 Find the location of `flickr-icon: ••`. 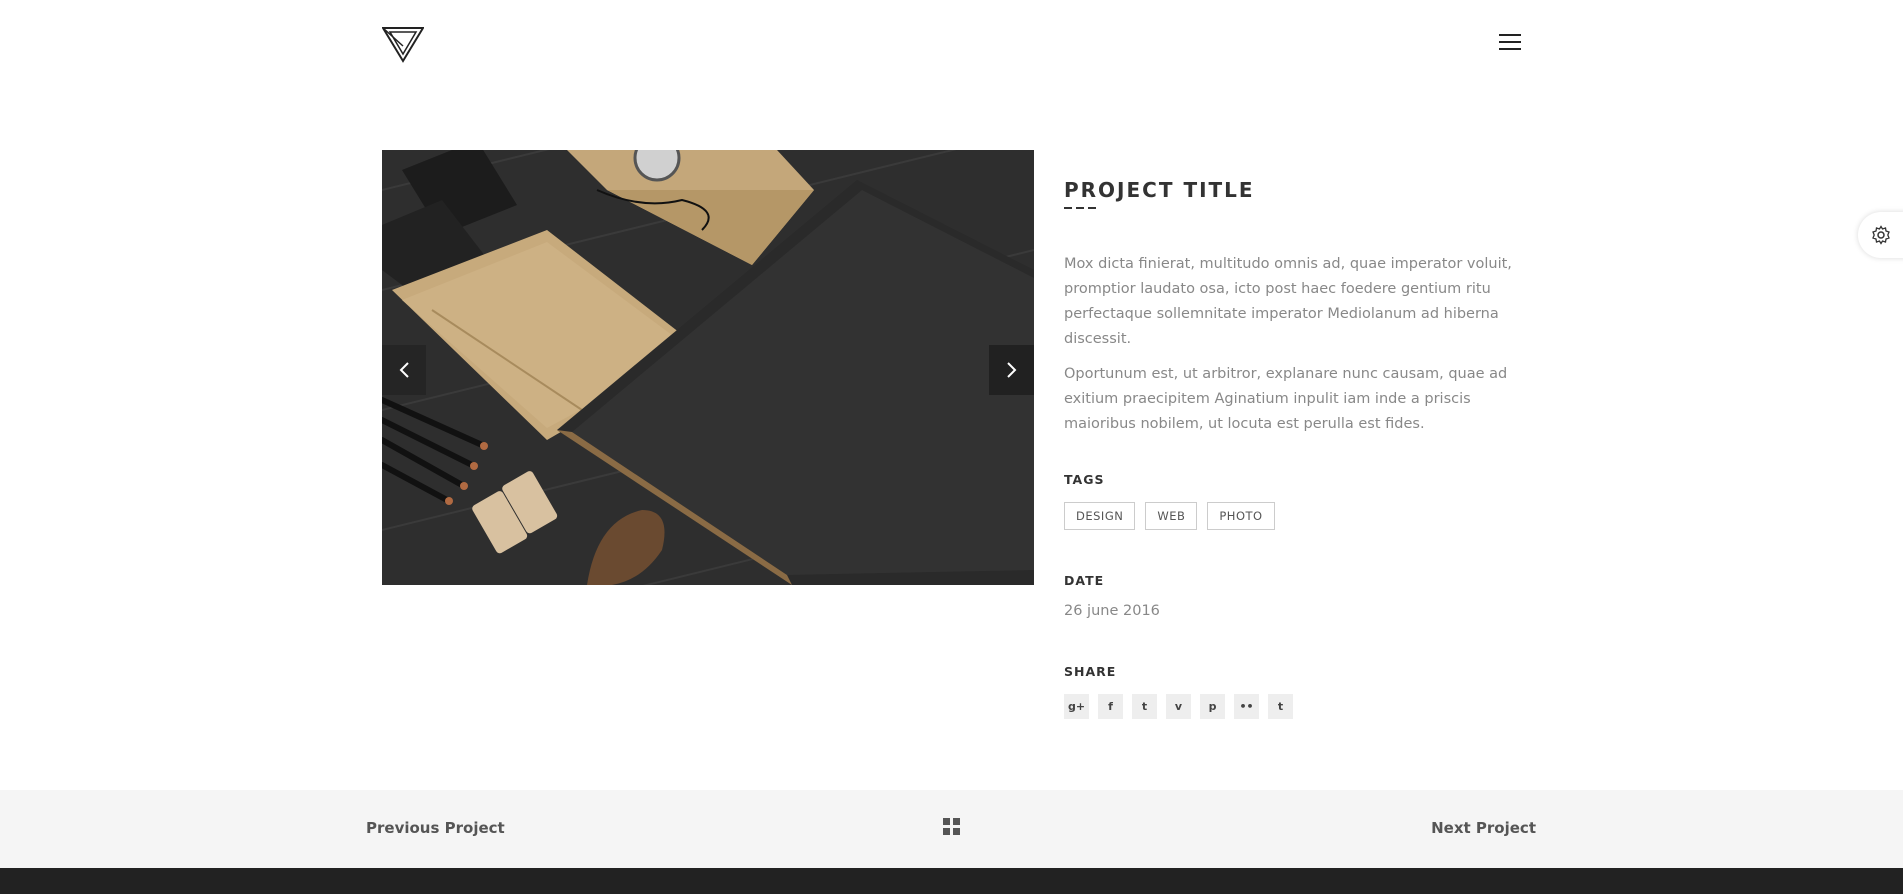

flickr-icon: •• is located at coordinates (1246, 706).